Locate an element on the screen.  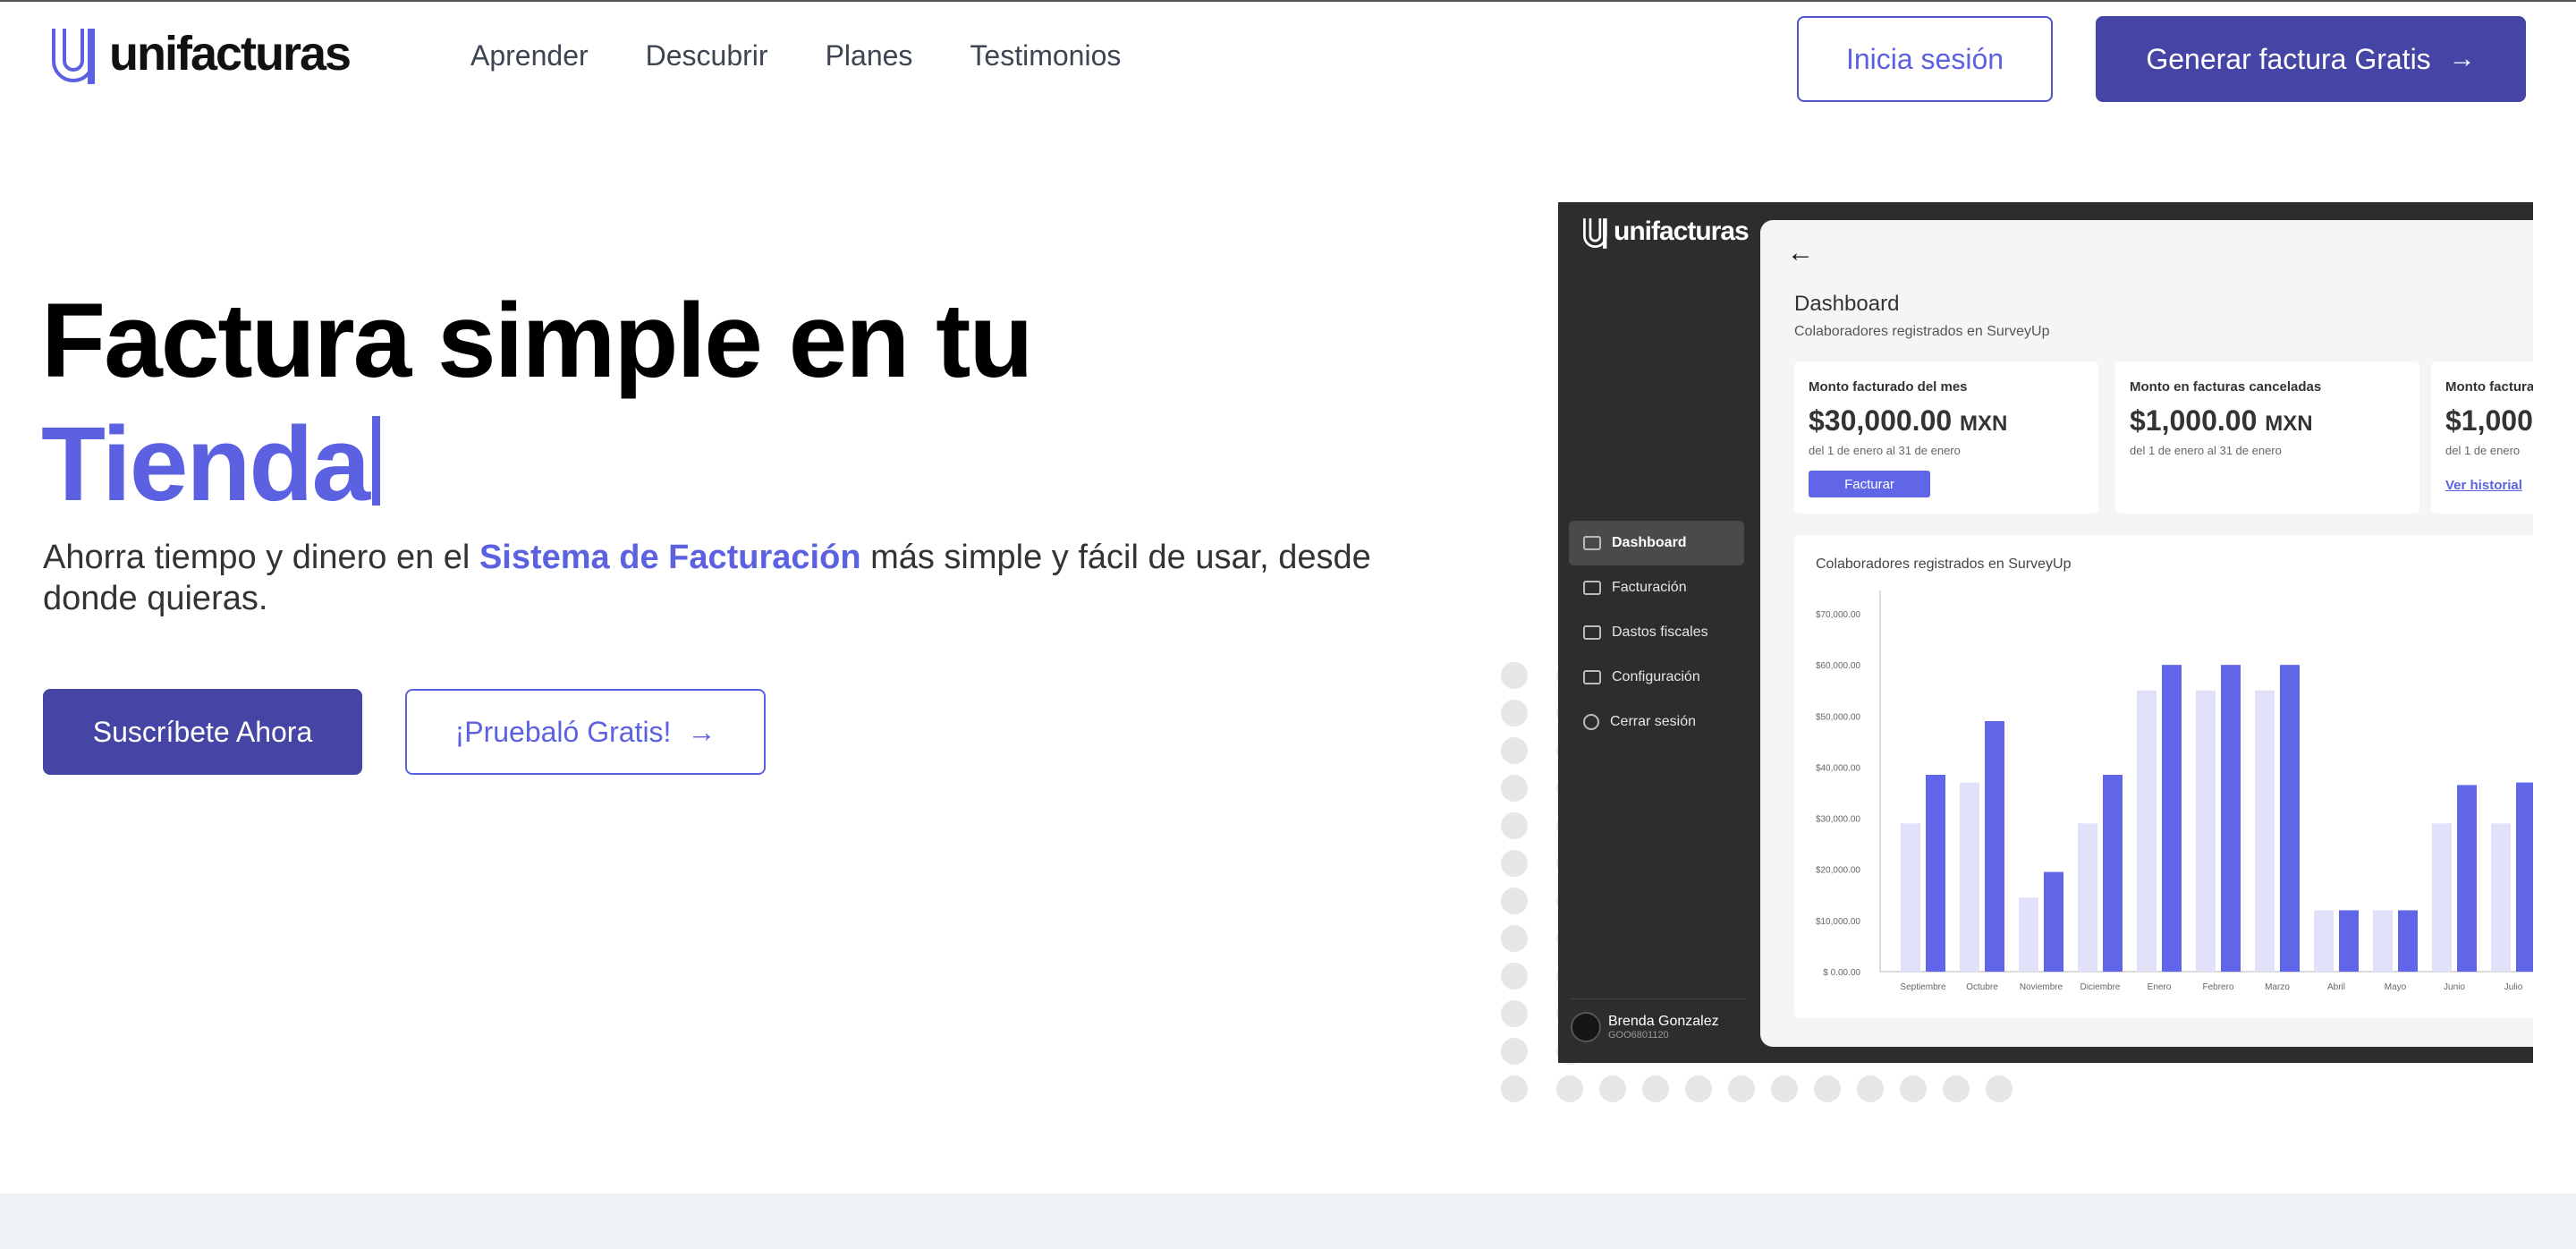
sidebar-item-label: Configuración is located at coordinates (1656, 676).